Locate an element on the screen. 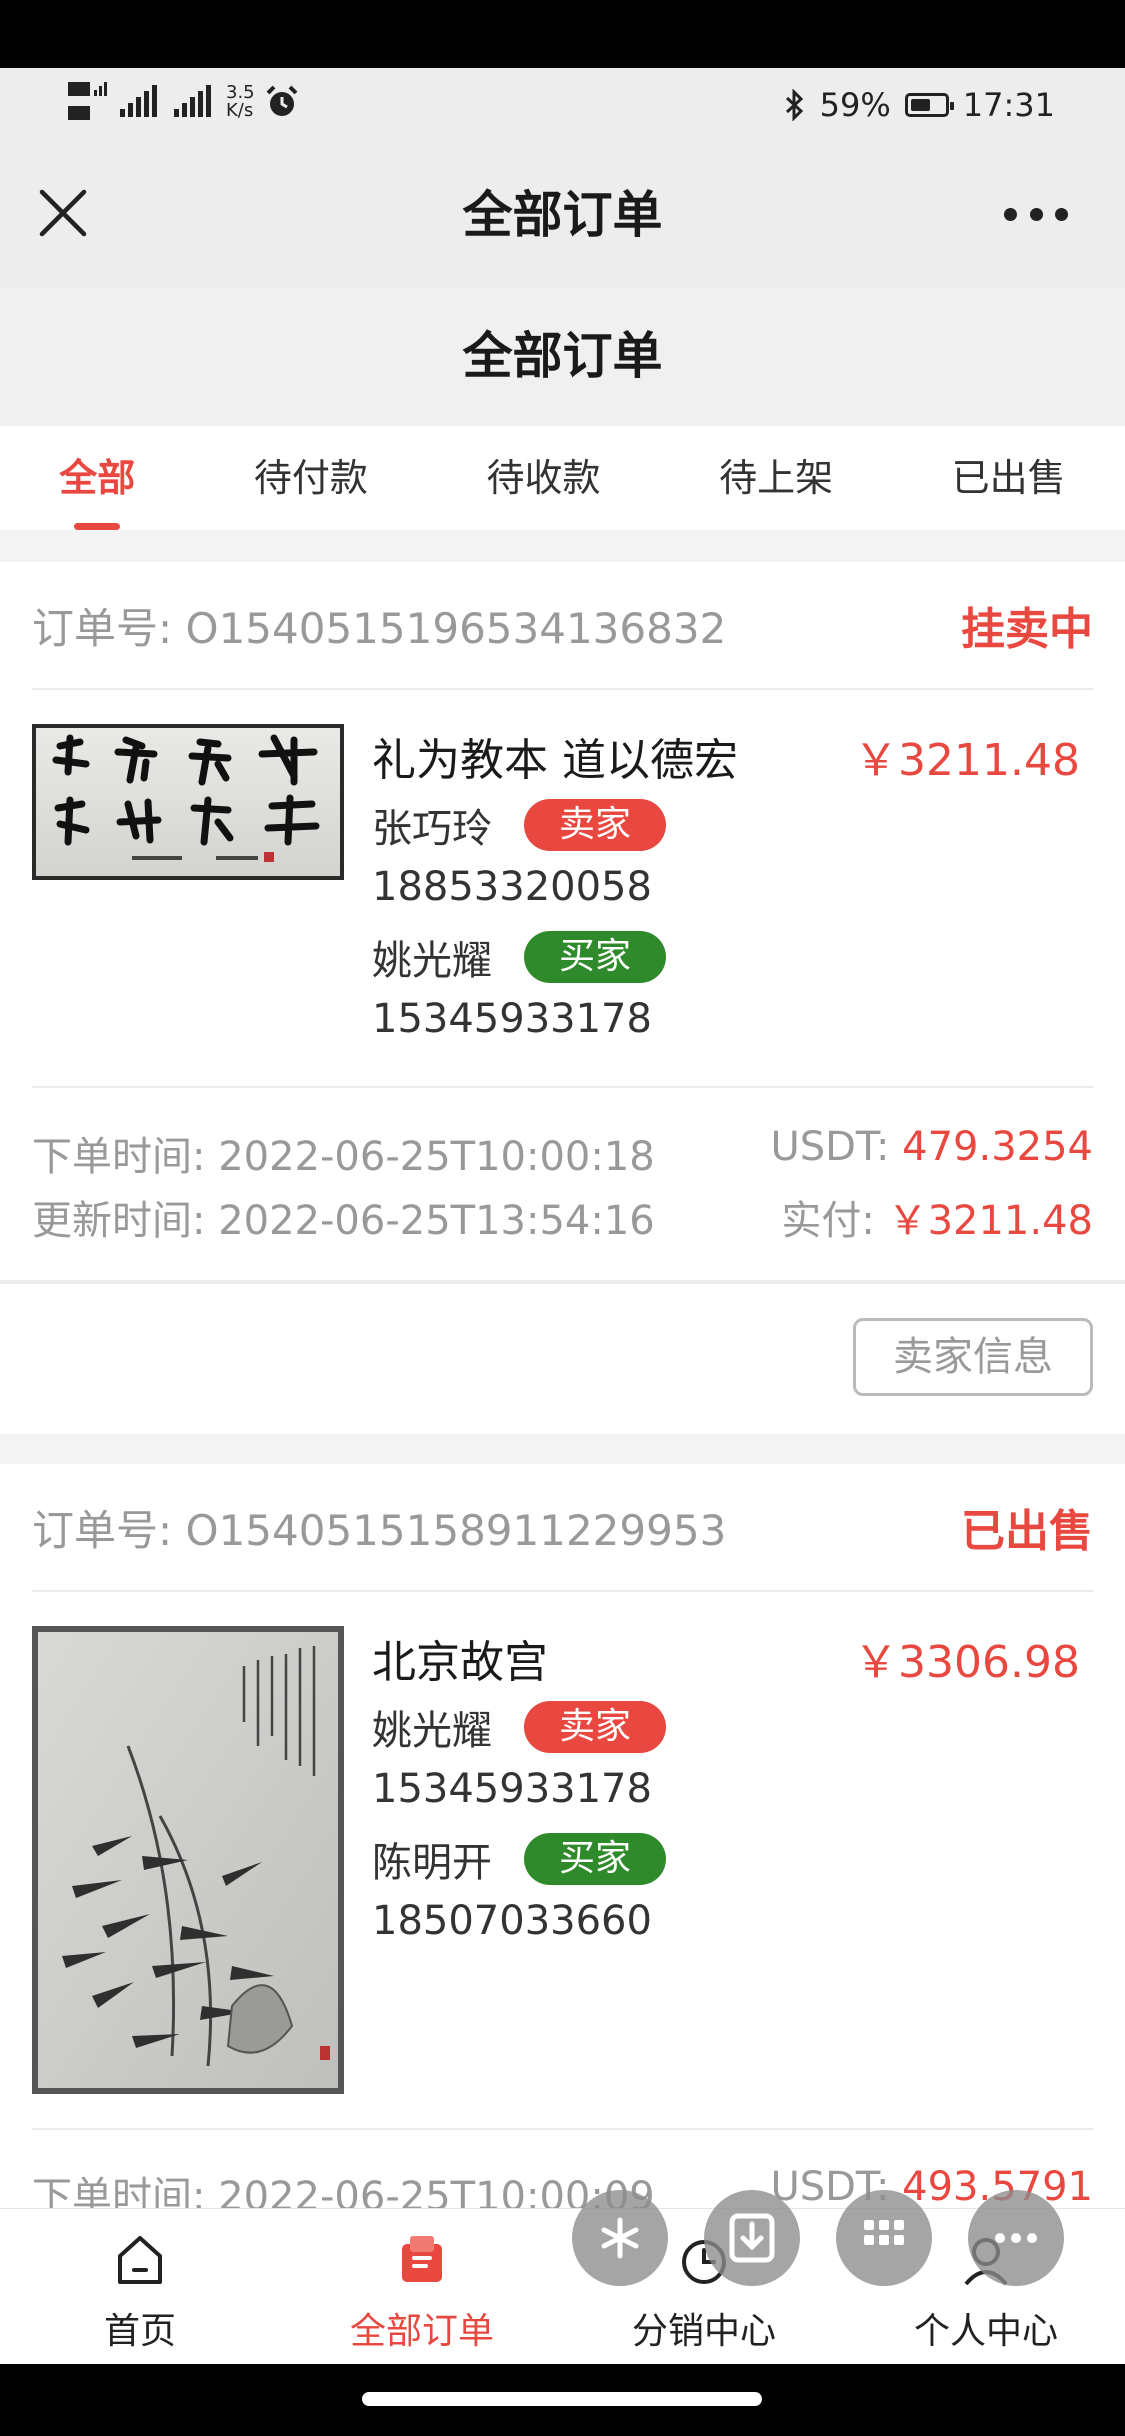 Image resolution: width=1125 pixels, height=2436 pixels. nav-label: 全部订单 is located at coordinates (421, 2331).